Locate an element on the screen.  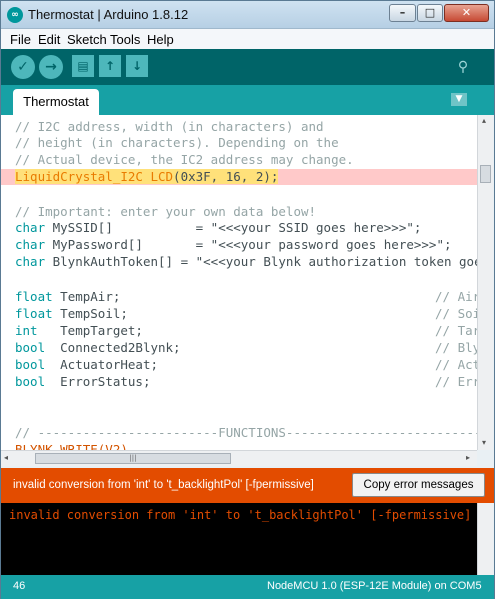
save-sketch-icon: ↓ is located at coordinates (137, 66).